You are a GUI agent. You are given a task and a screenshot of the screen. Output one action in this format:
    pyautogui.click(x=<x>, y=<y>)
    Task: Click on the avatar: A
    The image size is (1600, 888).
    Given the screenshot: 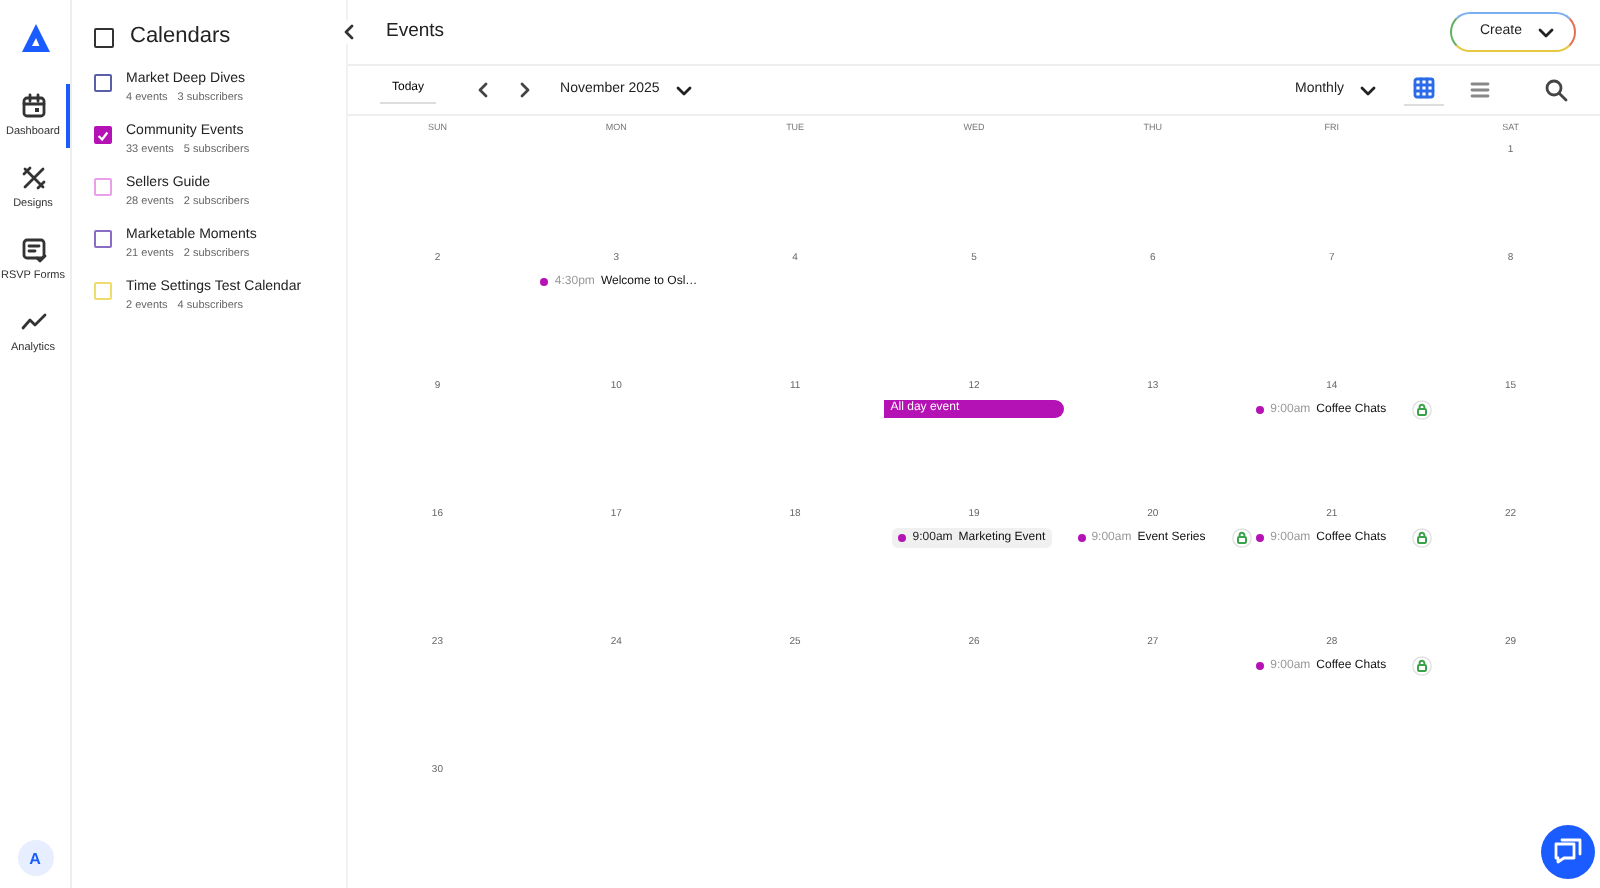 What is the action you would take?
    pyautogui.click(x=35, y=858)
    